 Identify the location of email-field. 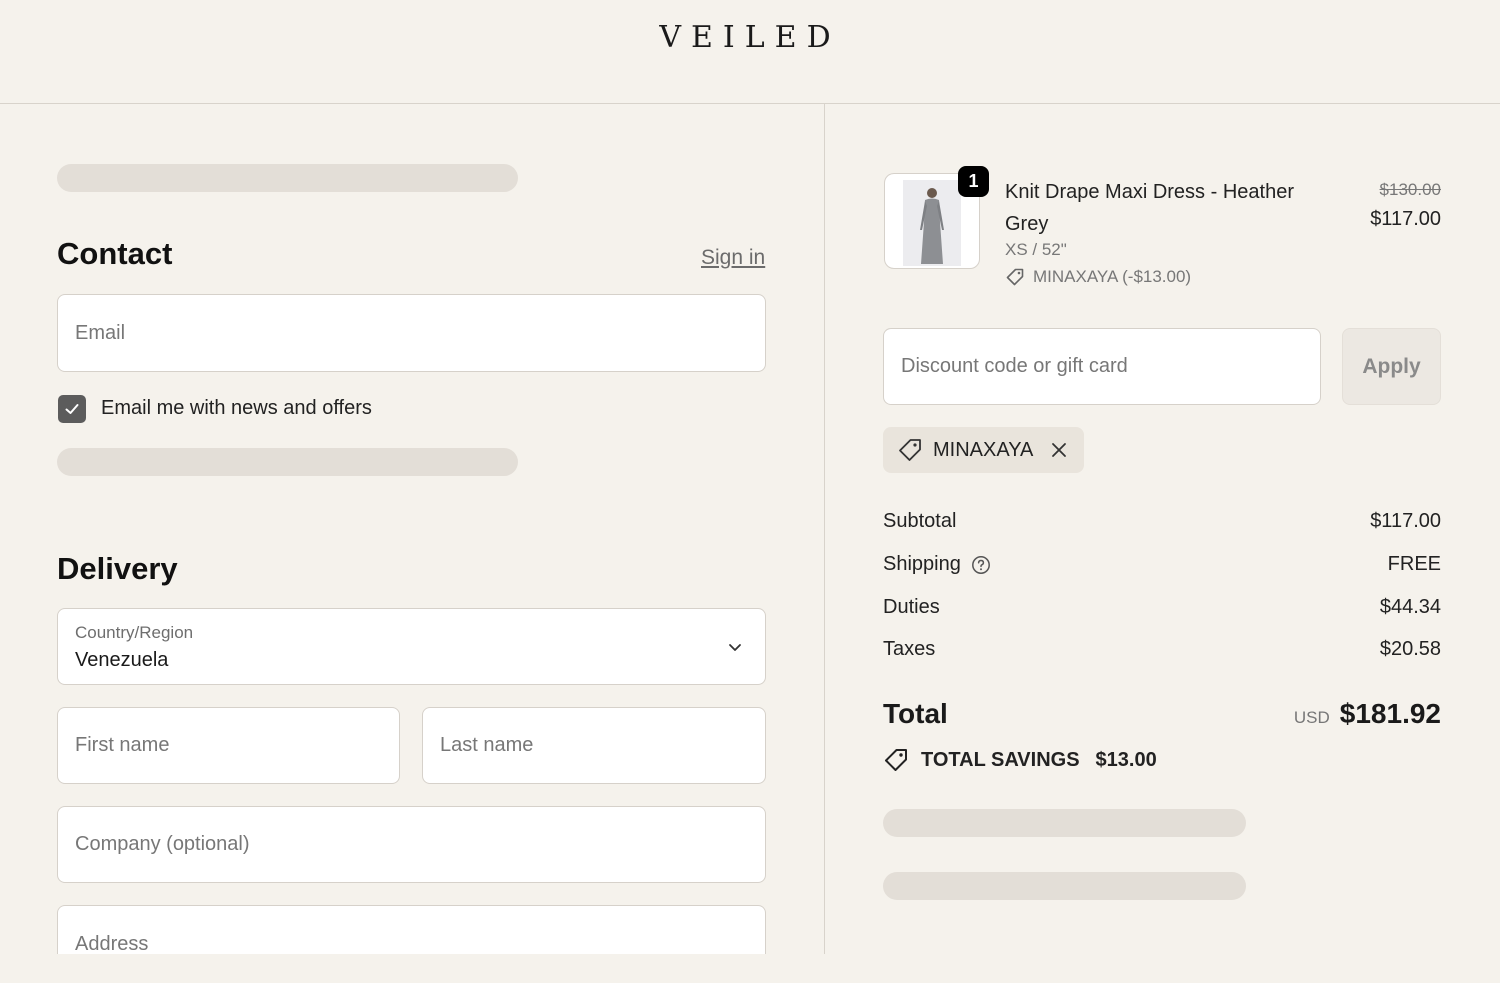
(411, 333).